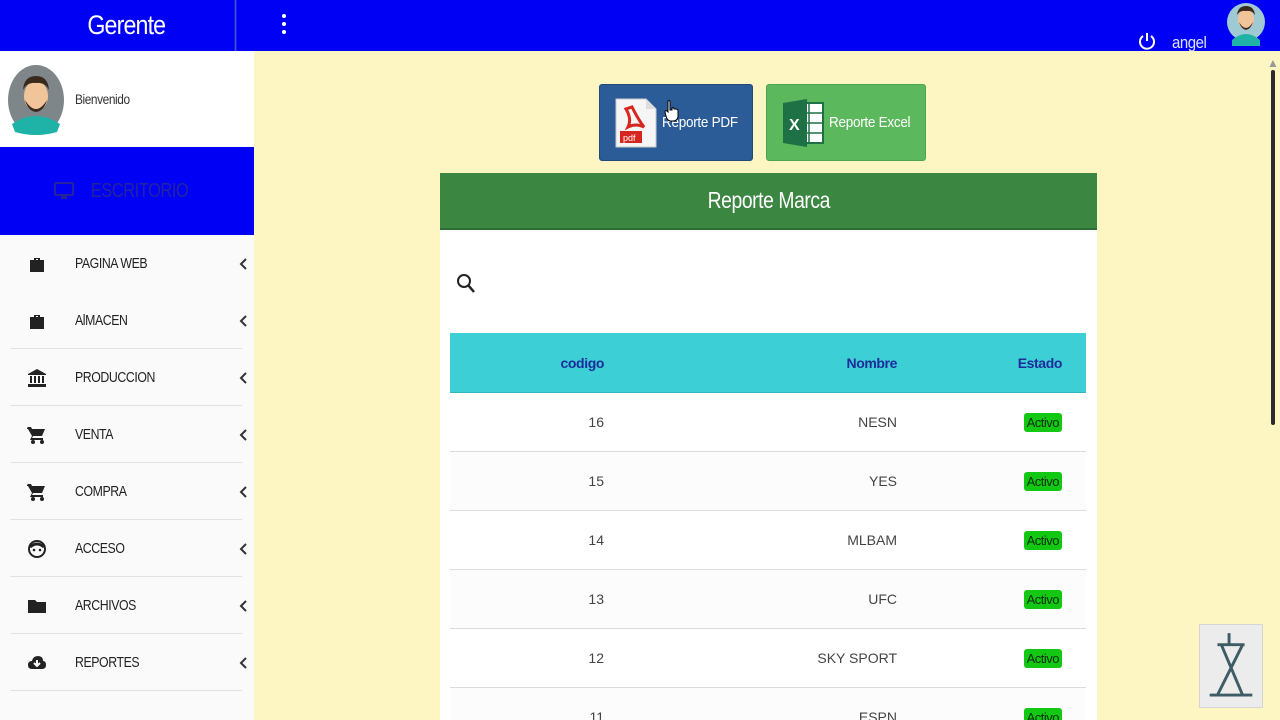 This screenshot has width=1280, height=720. I want to click on report-excel-button: X Reporte Excel, so click(846, 122).